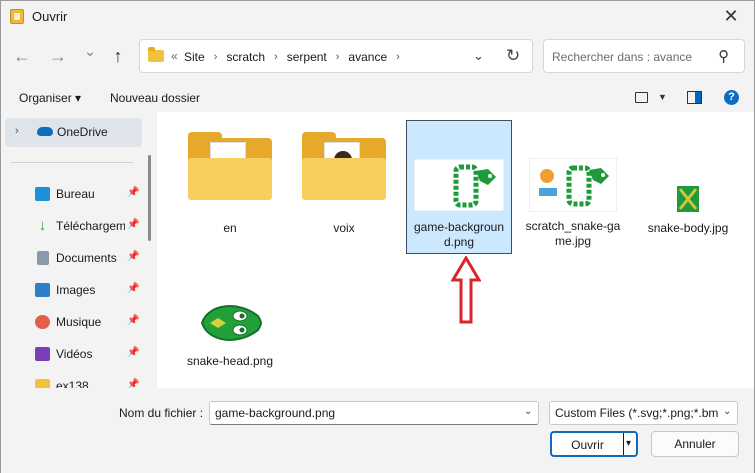 Image resolution: width=755 pixels, height=473 pixels. I want to click on sidebar-item-label: Téléchargements, so click(90, 226).